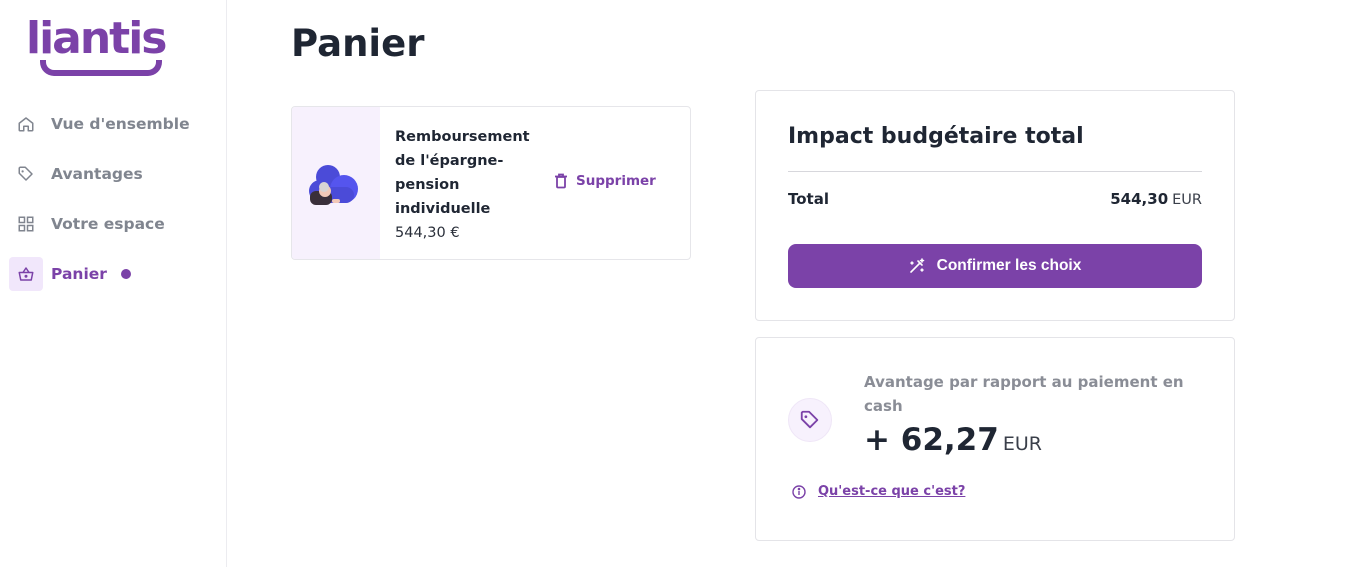 The image size is (1365, 567). I want to click on sidebar-item-vue-ensemble: Vue d'ensemble, so click(114, 124).